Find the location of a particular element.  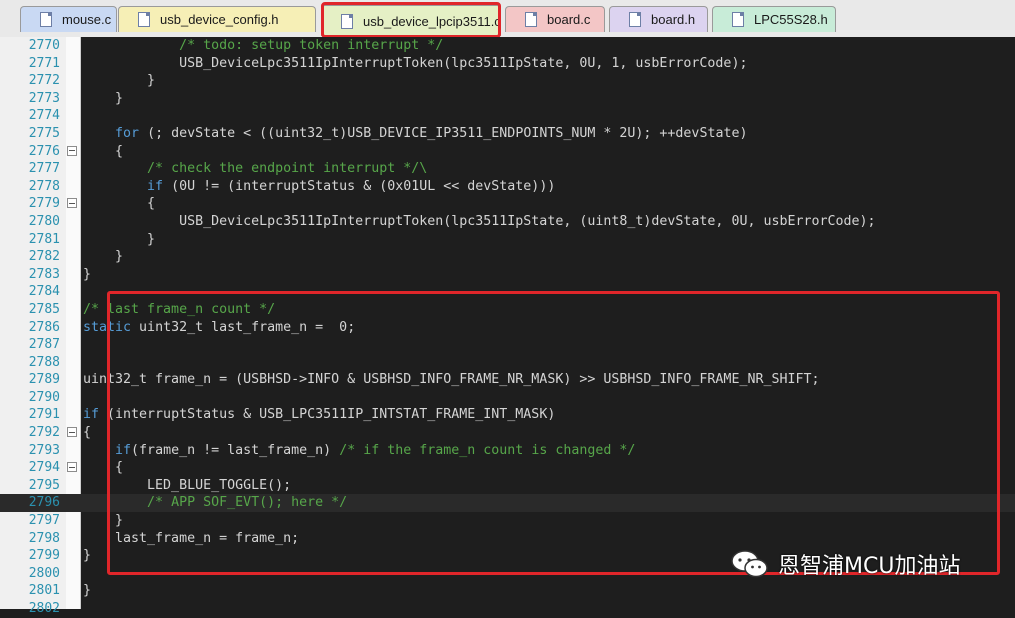

tab-usb-device-config-h: usb_device_config.h is located at coordinates (217, 19).